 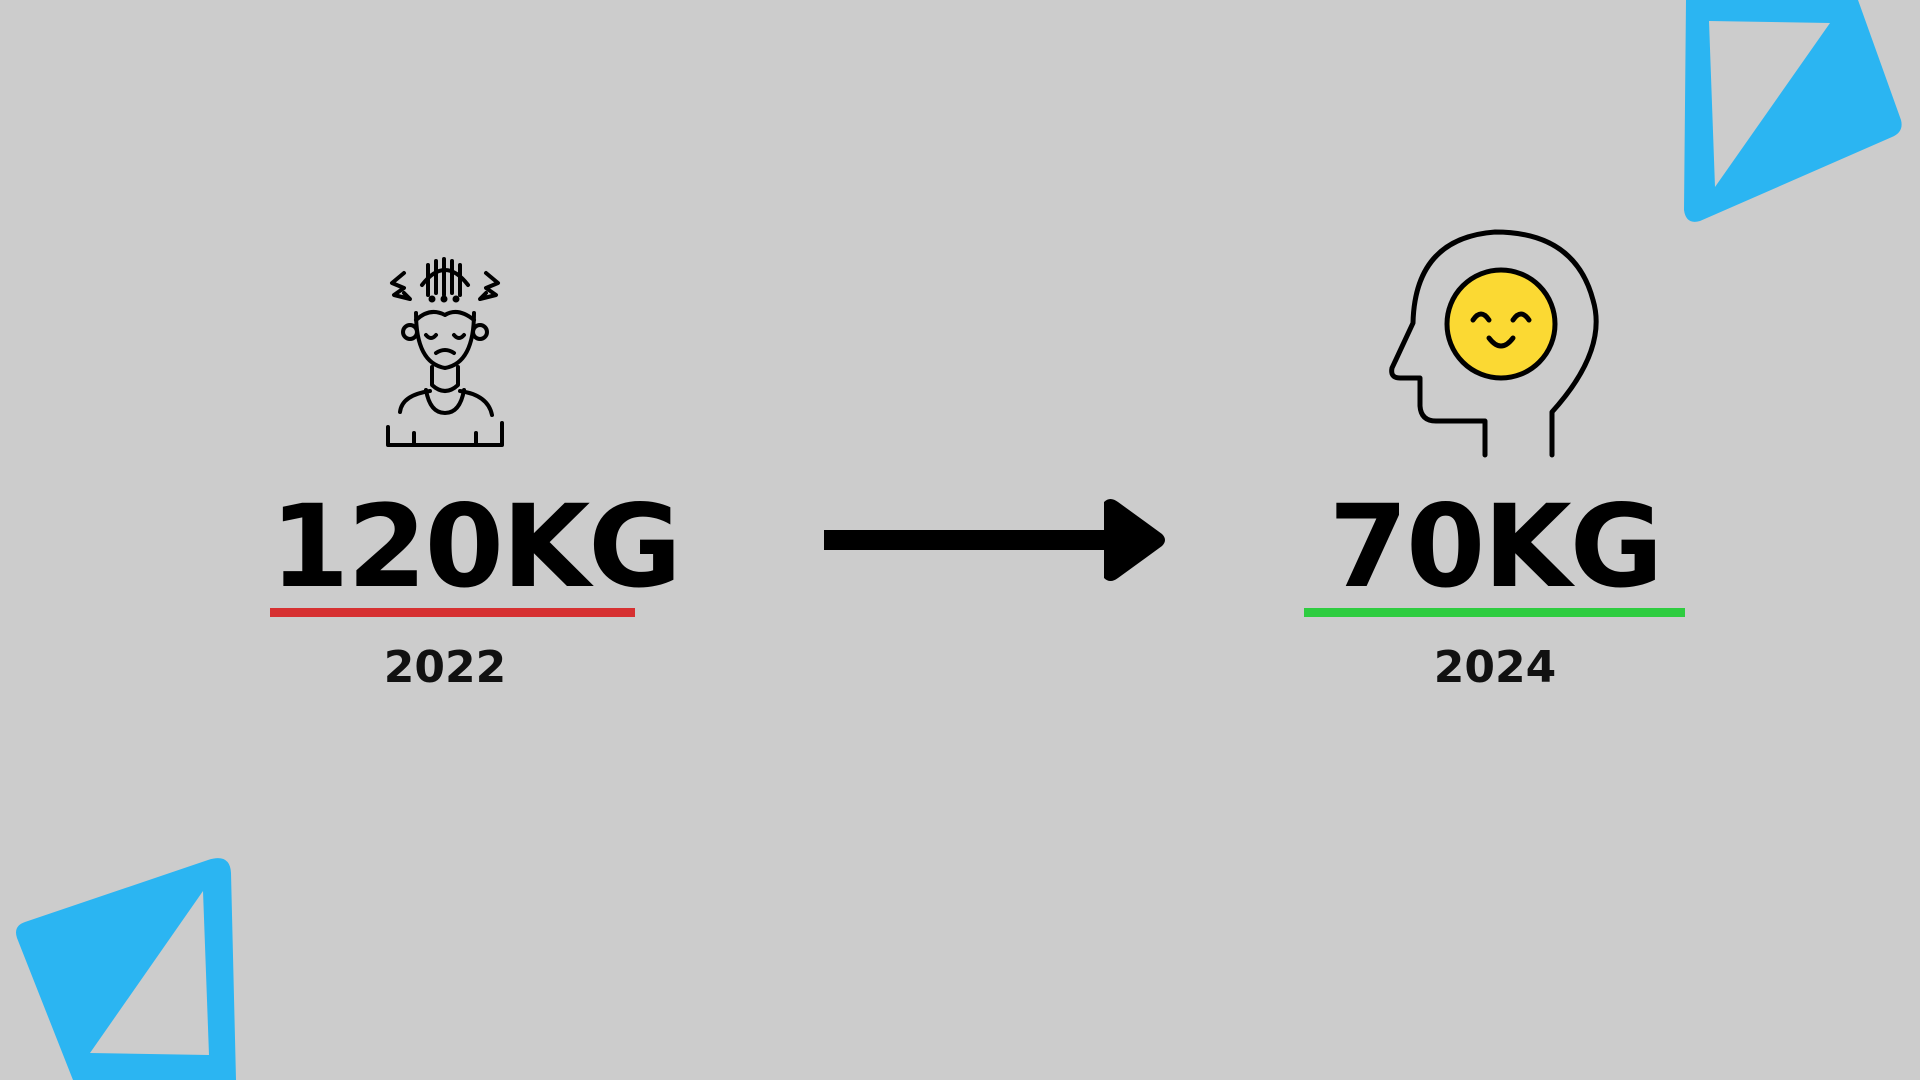 I want to click on happy-mind-head-icon, so click(x=1495, y=344).